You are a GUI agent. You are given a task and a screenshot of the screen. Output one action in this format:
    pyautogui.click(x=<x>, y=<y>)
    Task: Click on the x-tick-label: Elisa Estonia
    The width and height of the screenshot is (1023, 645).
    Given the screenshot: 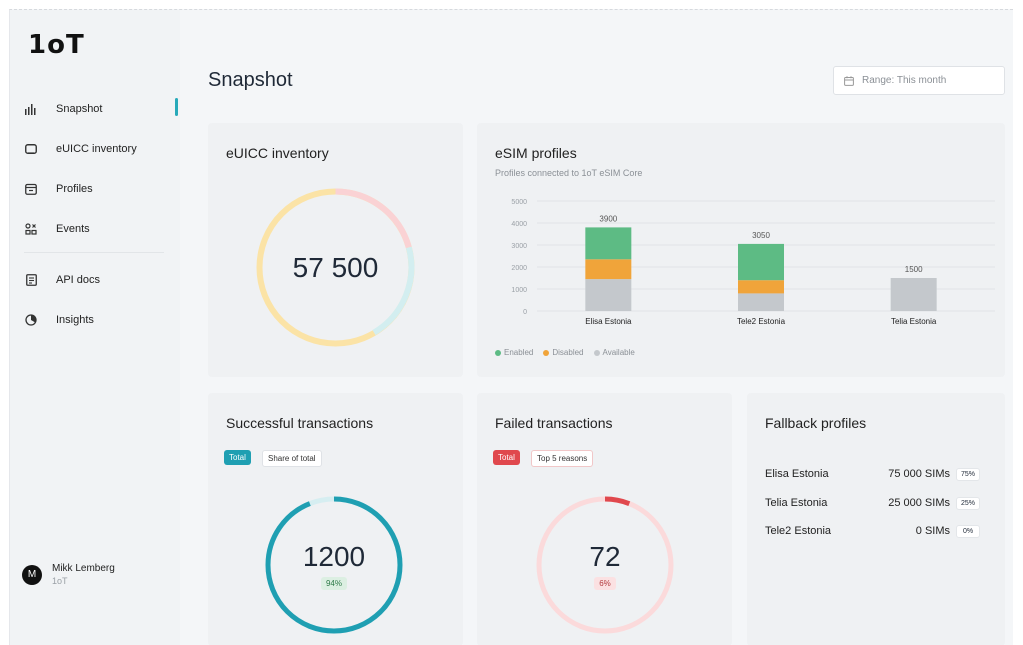 What is the action you would take?
    pyautogui.click(x=608, y=321)
    